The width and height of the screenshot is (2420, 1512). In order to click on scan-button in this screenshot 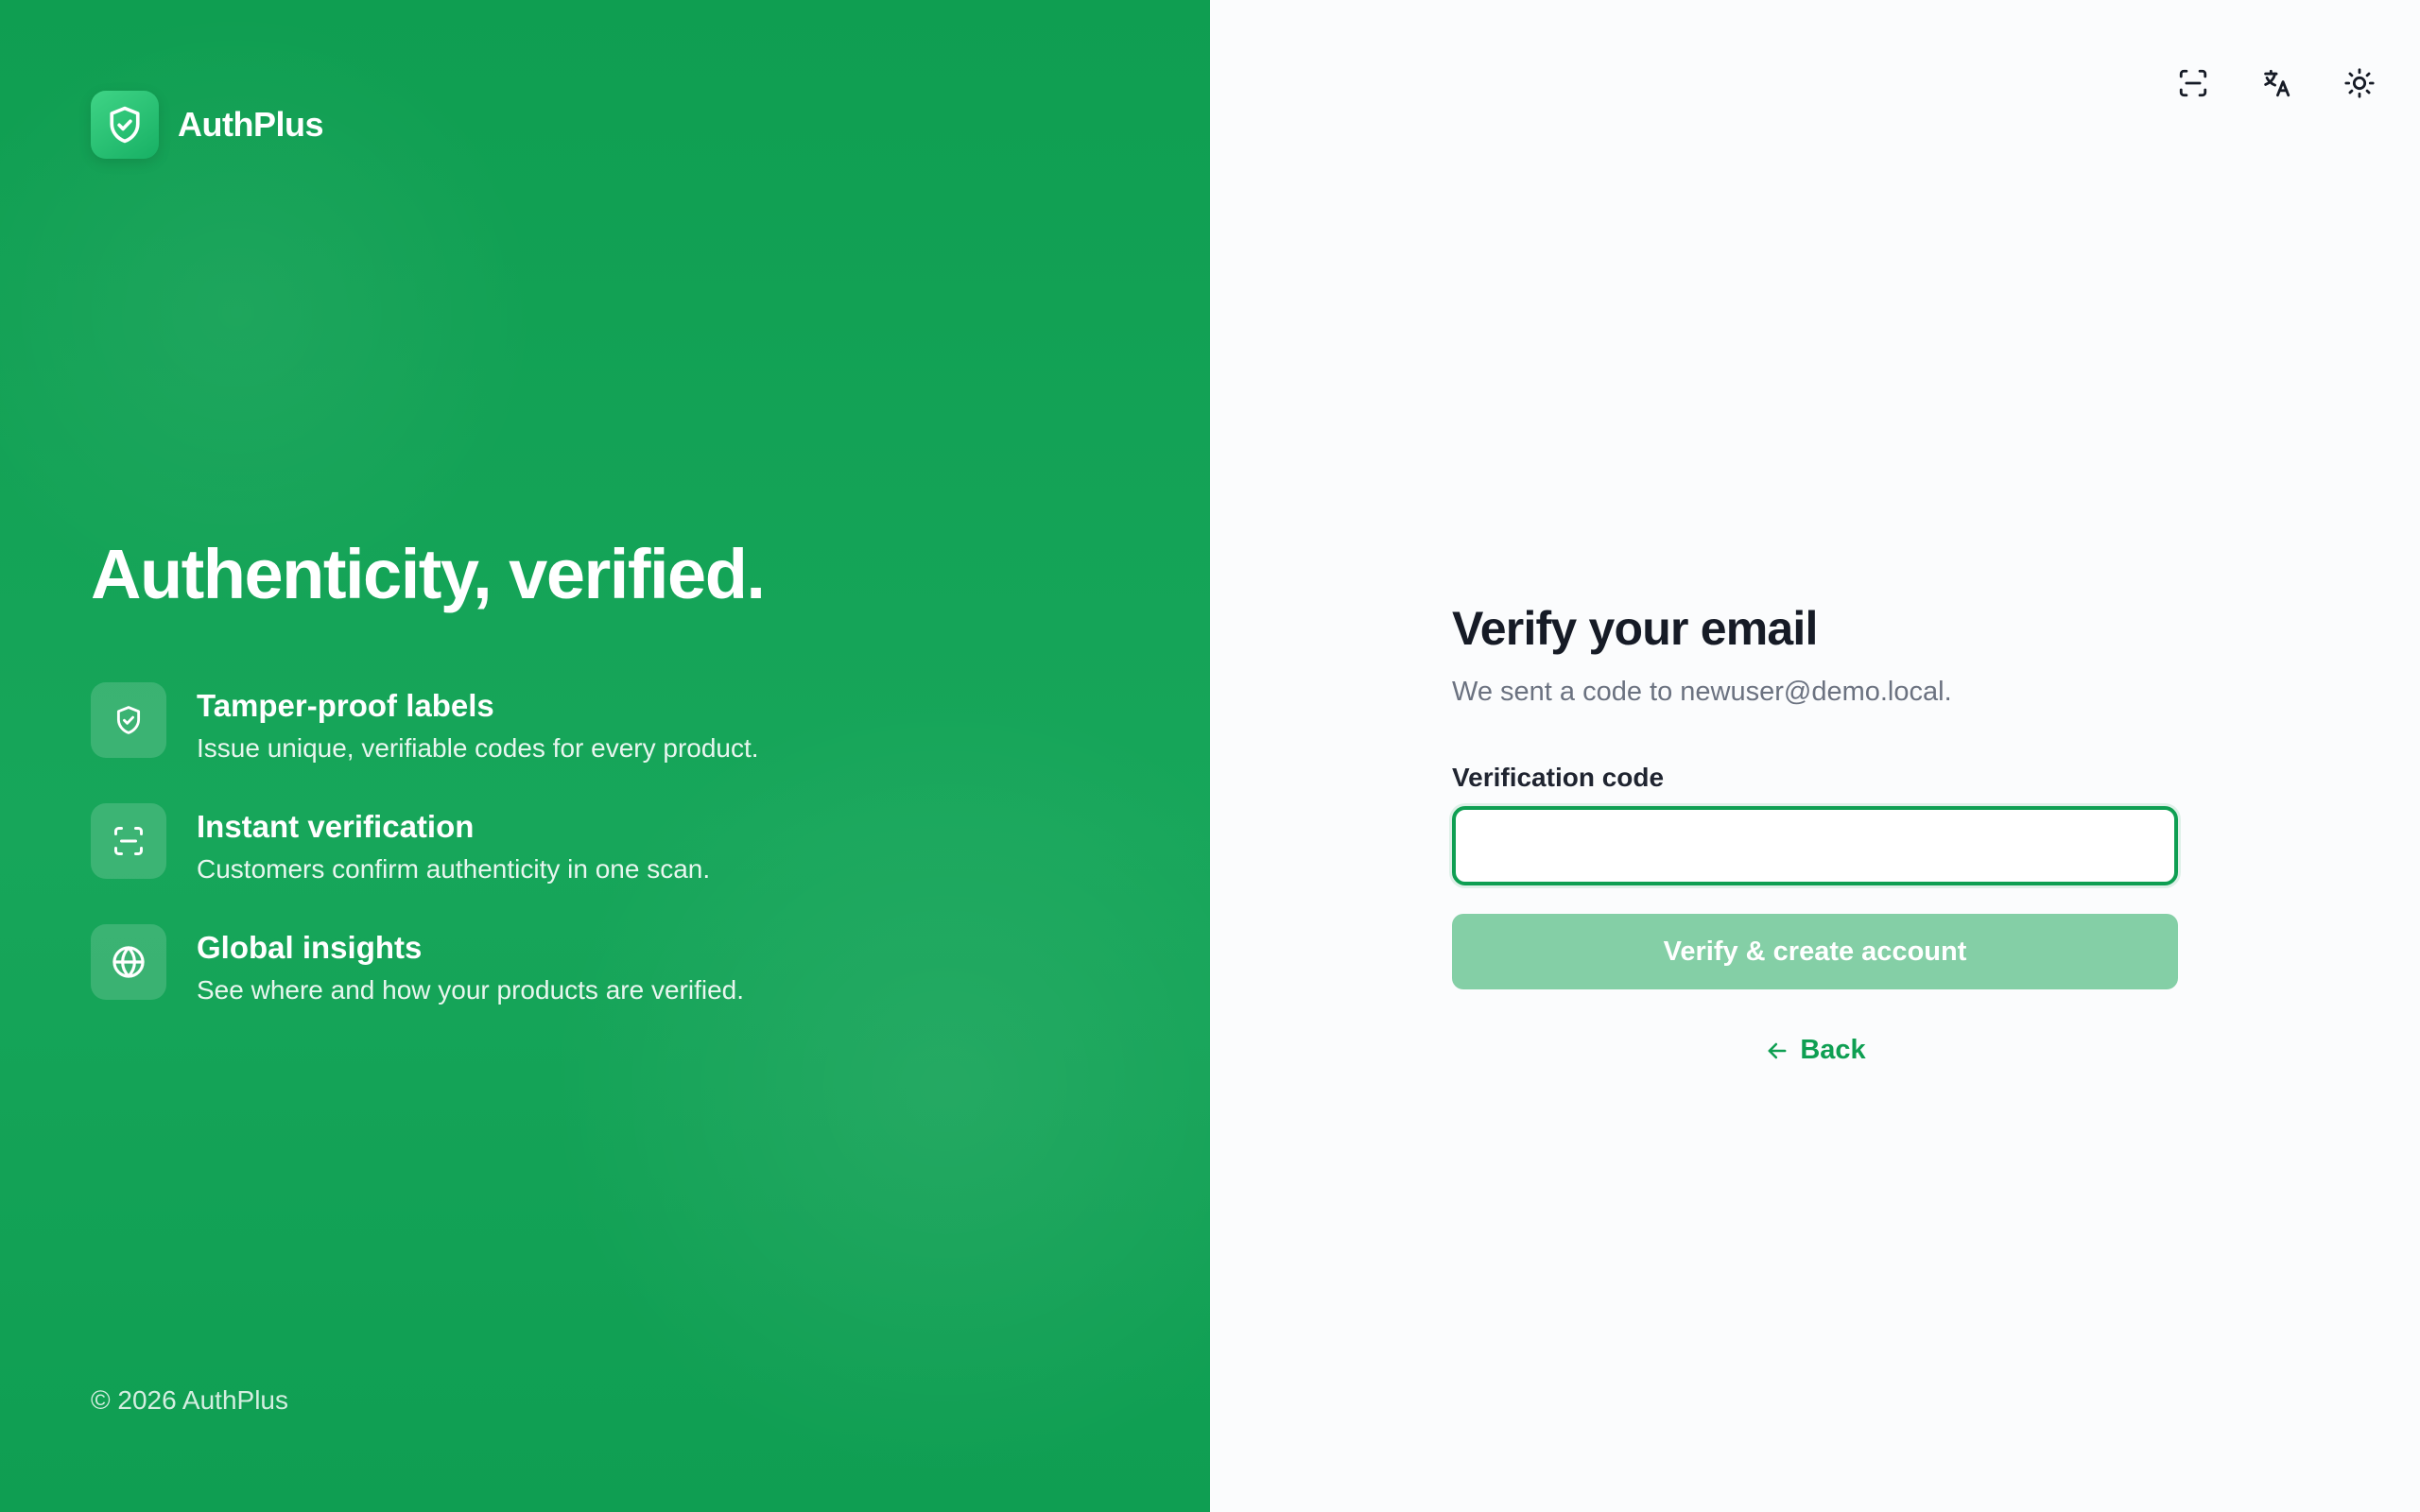, I will do `click(2193, 83)`.